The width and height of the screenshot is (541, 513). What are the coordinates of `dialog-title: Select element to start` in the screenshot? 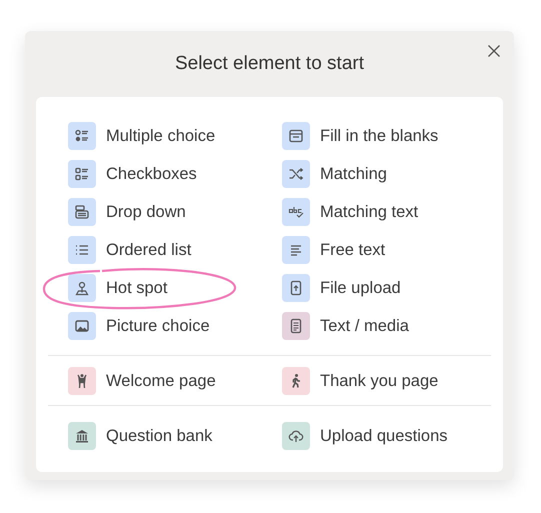 It's located at (269, 64).